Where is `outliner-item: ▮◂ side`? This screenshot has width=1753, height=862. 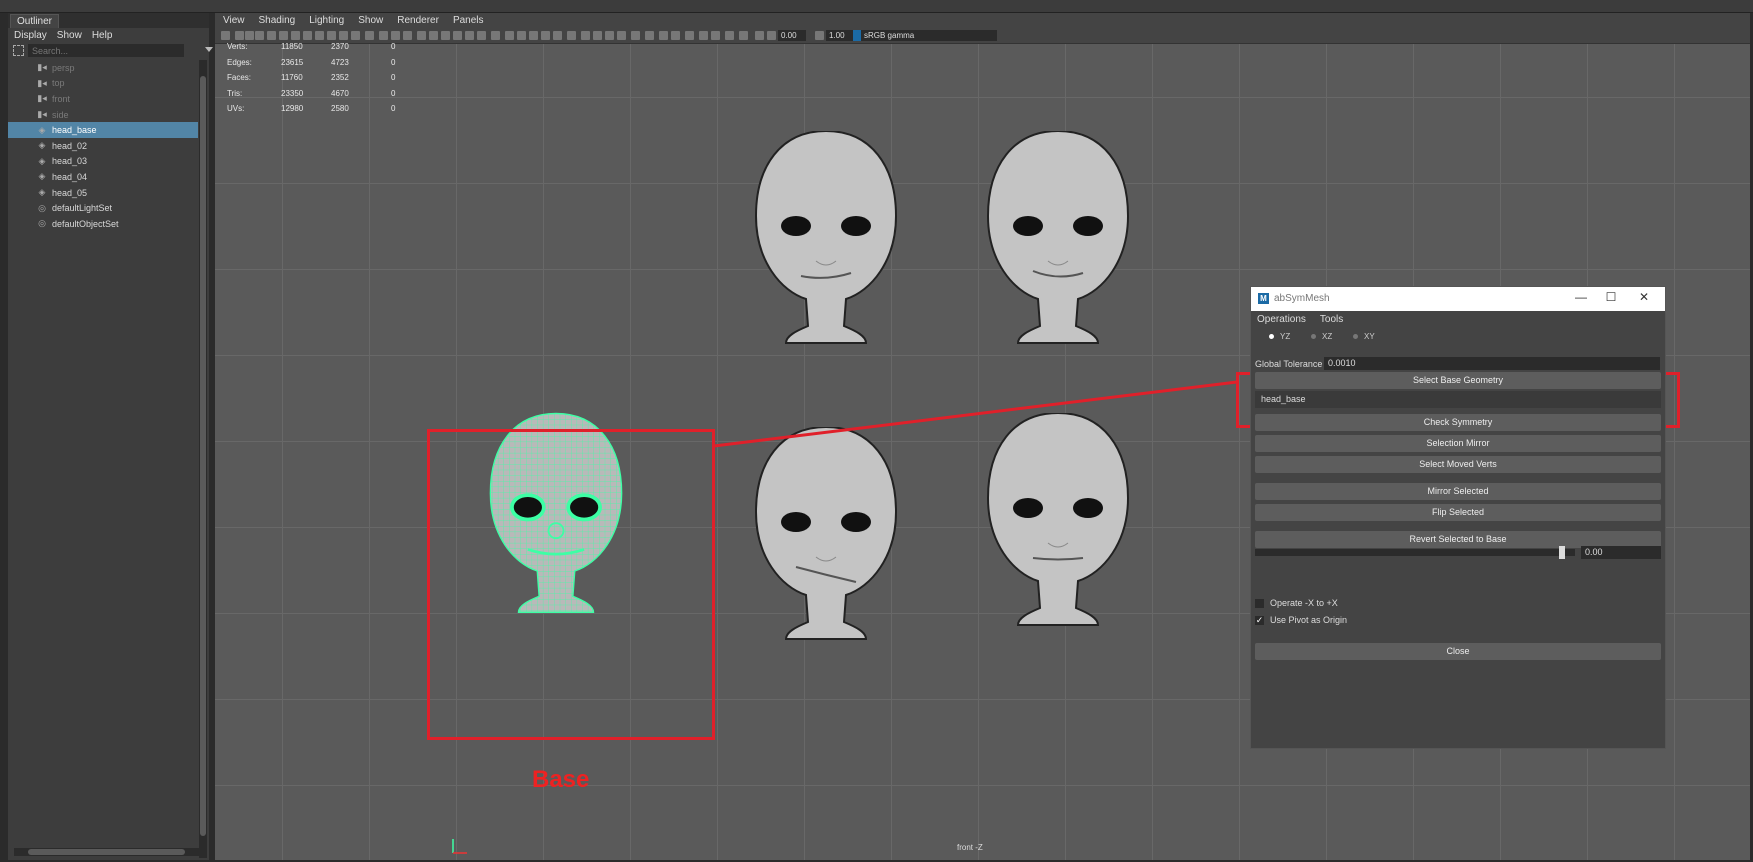 outliner-item: ▮◂ side is located at coordinates (103, 115).